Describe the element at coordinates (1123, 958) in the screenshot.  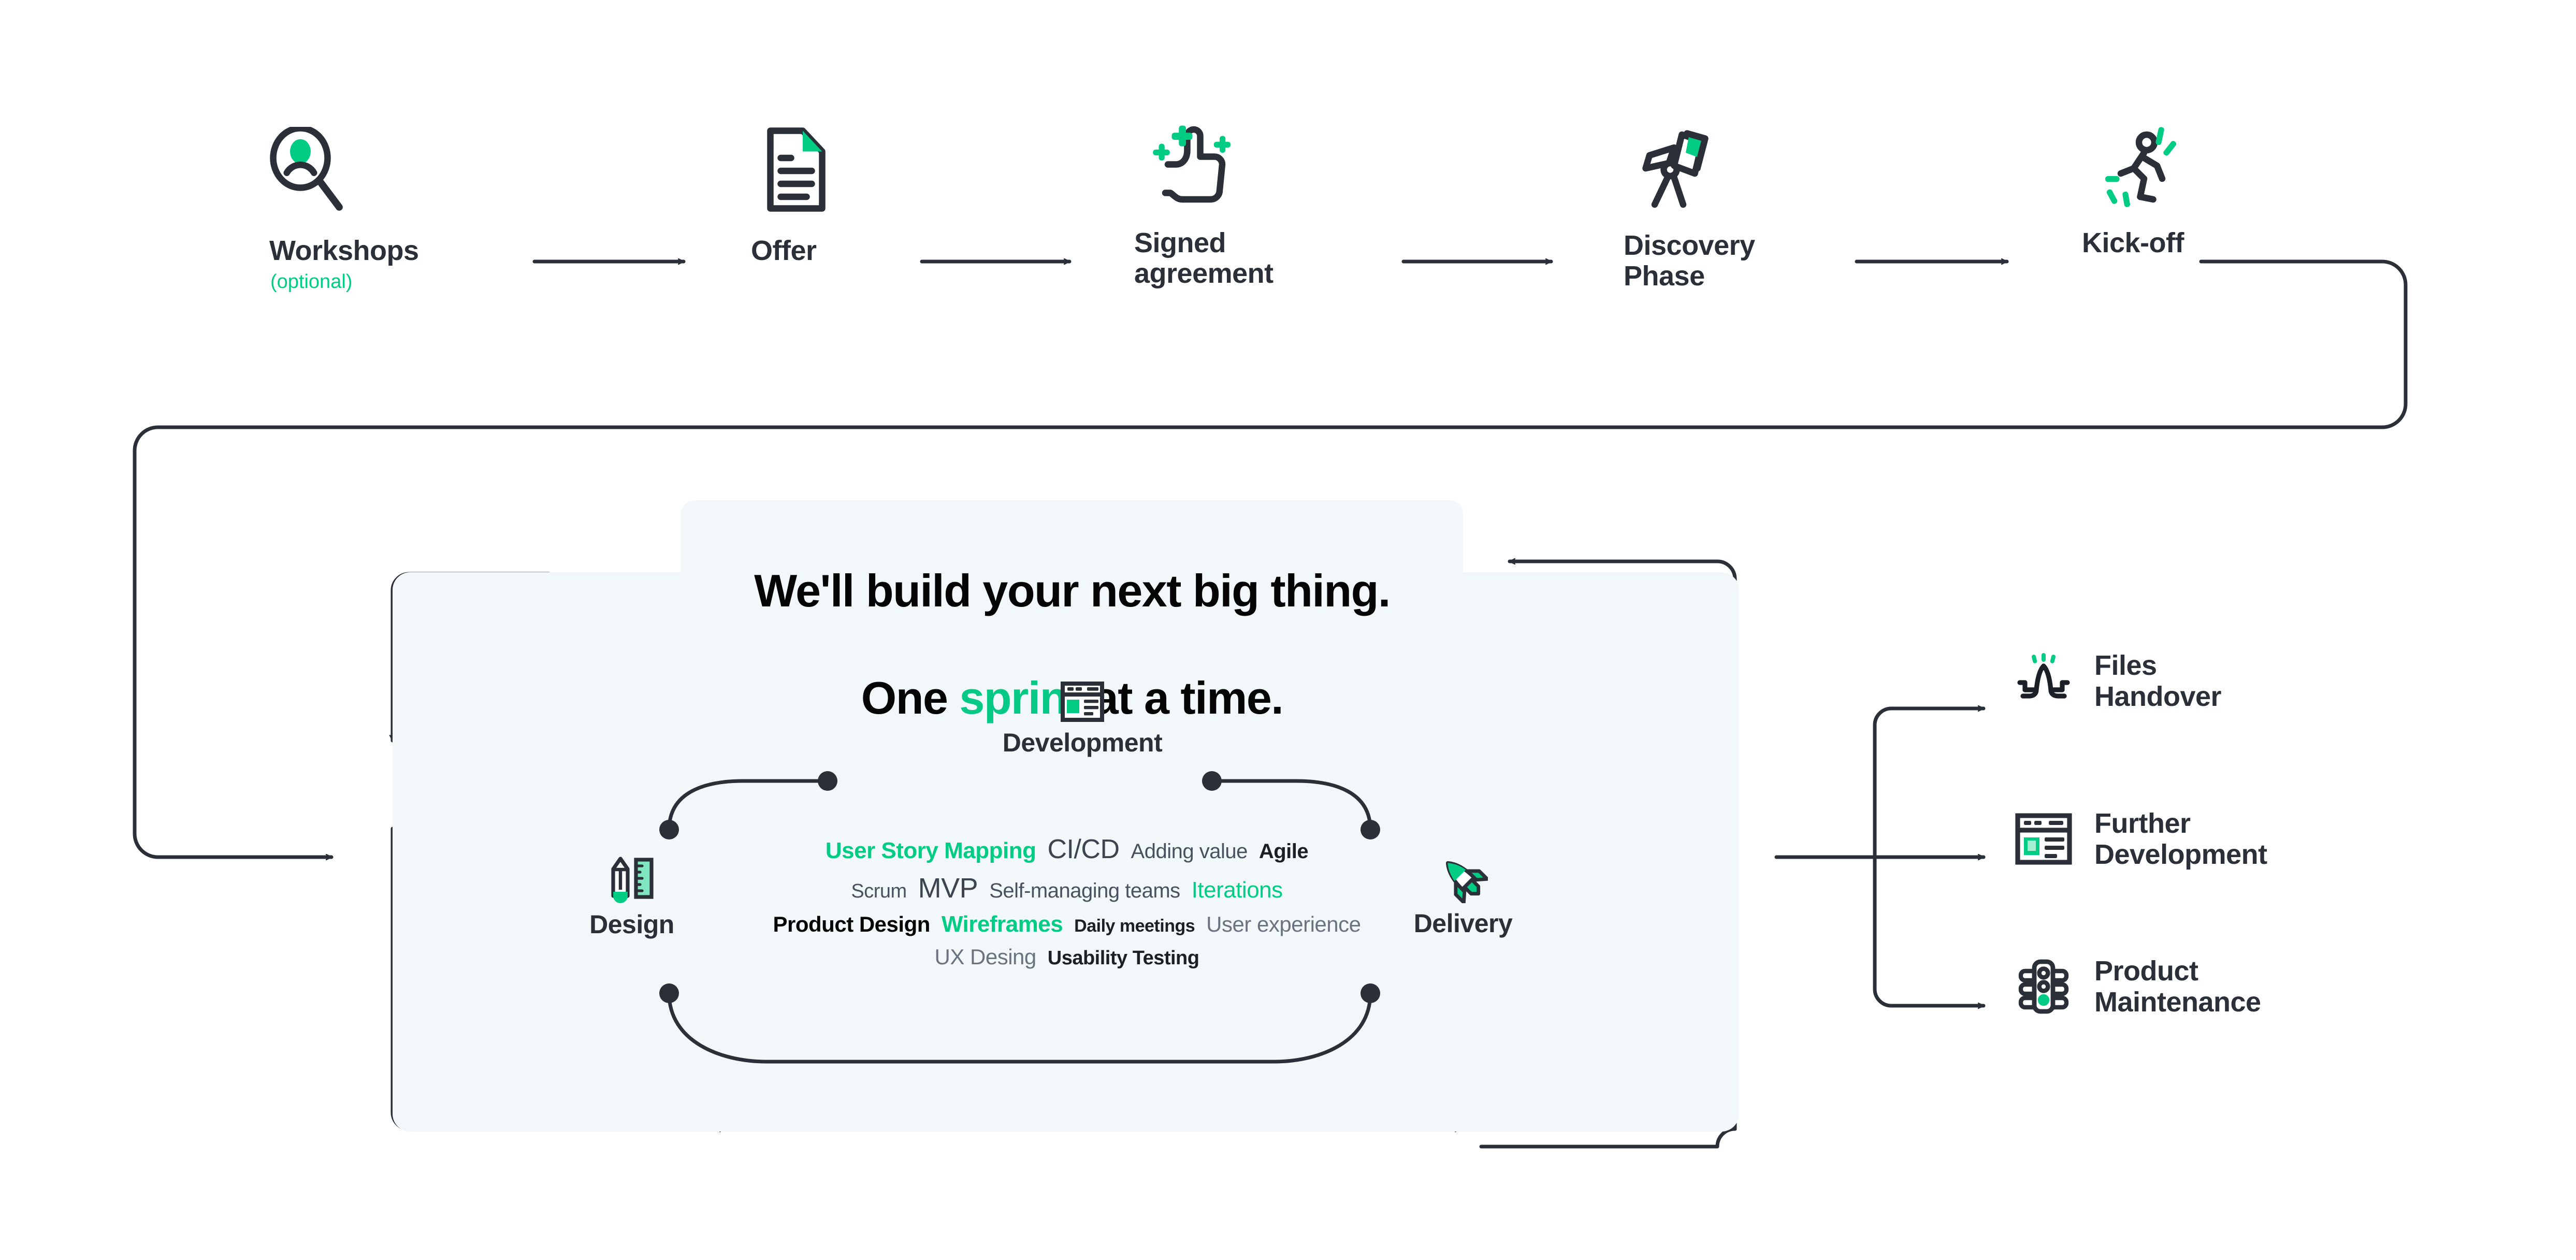
I see `word-cloud-term: Usability Testing` at that location.